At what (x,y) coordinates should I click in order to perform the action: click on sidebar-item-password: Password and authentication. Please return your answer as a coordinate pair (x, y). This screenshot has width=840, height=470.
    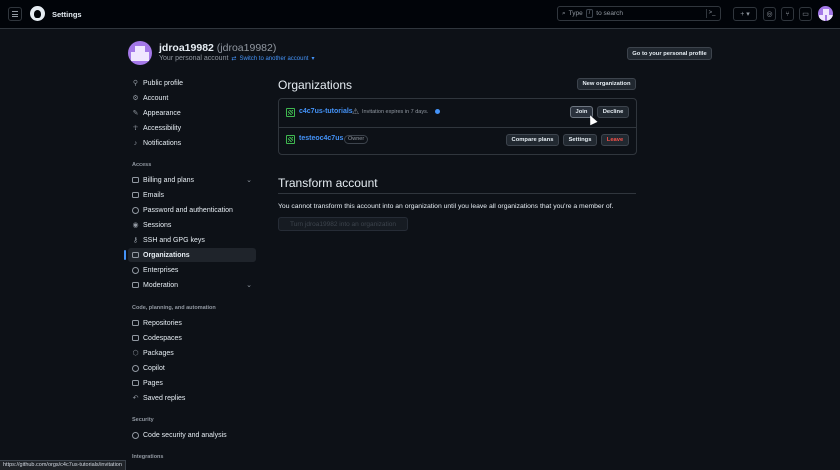
    Looking at the image, I should click on (192, 210).